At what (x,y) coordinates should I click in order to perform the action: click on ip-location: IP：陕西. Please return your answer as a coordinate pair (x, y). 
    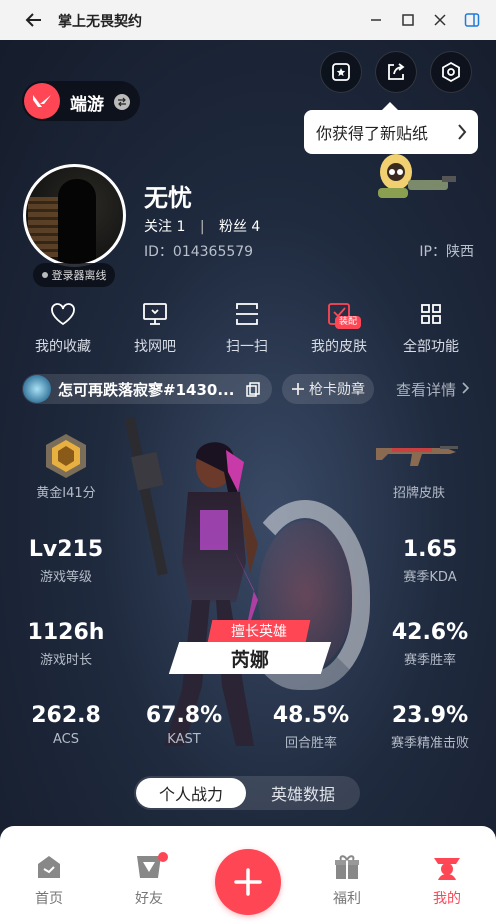
    Looking at the image, I should click on (446, 252).